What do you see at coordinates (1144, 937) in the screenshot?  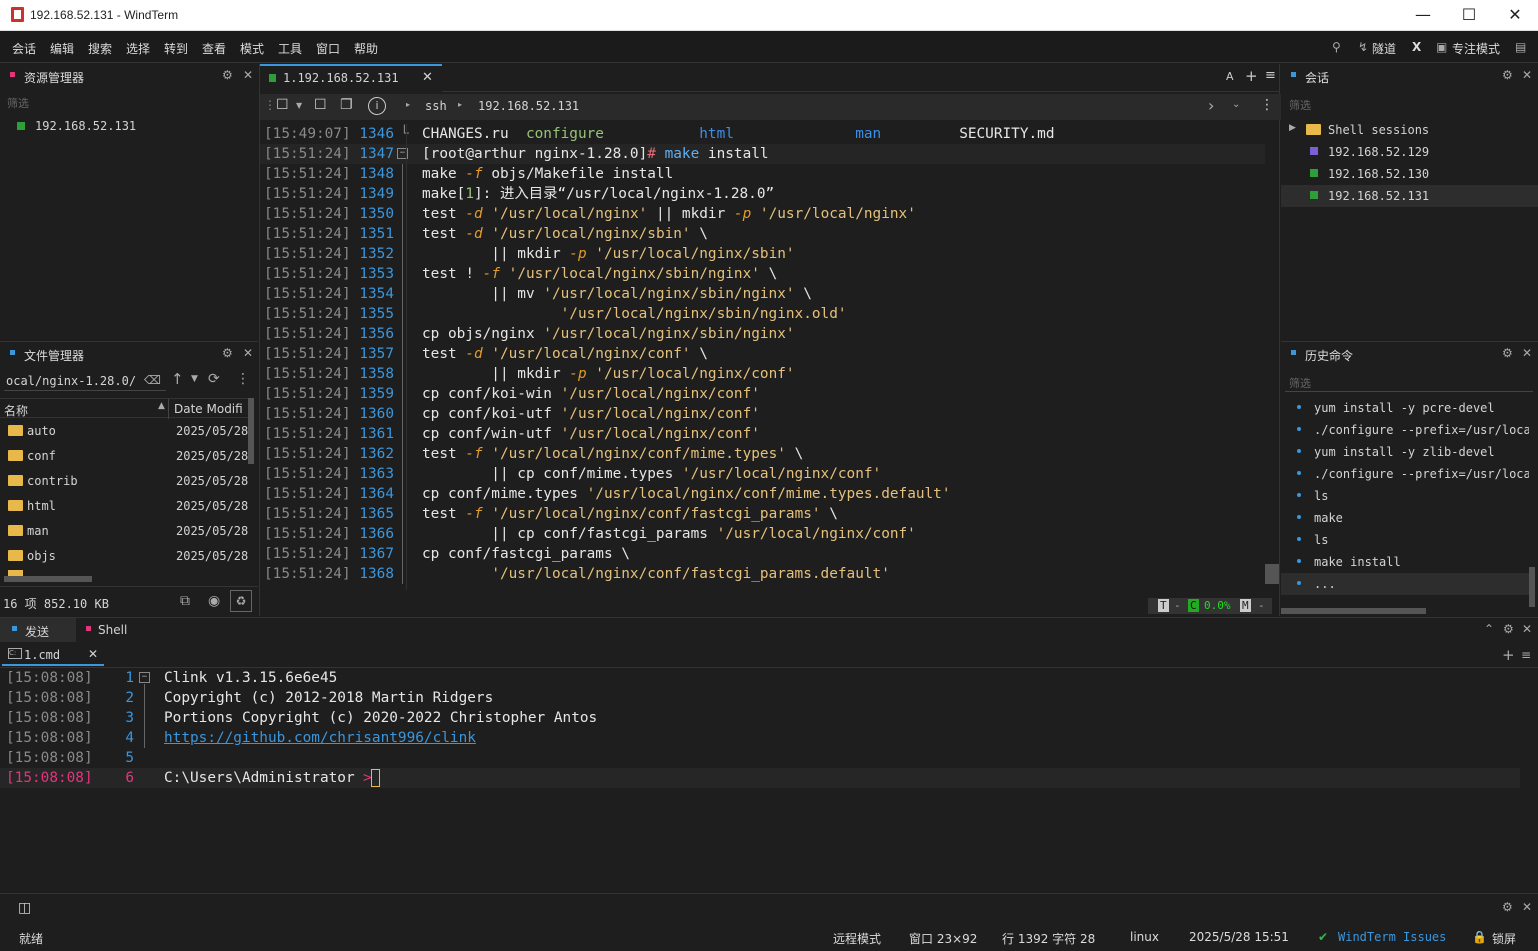 I see `status-os: linux` at bounding box center [1144, 937].